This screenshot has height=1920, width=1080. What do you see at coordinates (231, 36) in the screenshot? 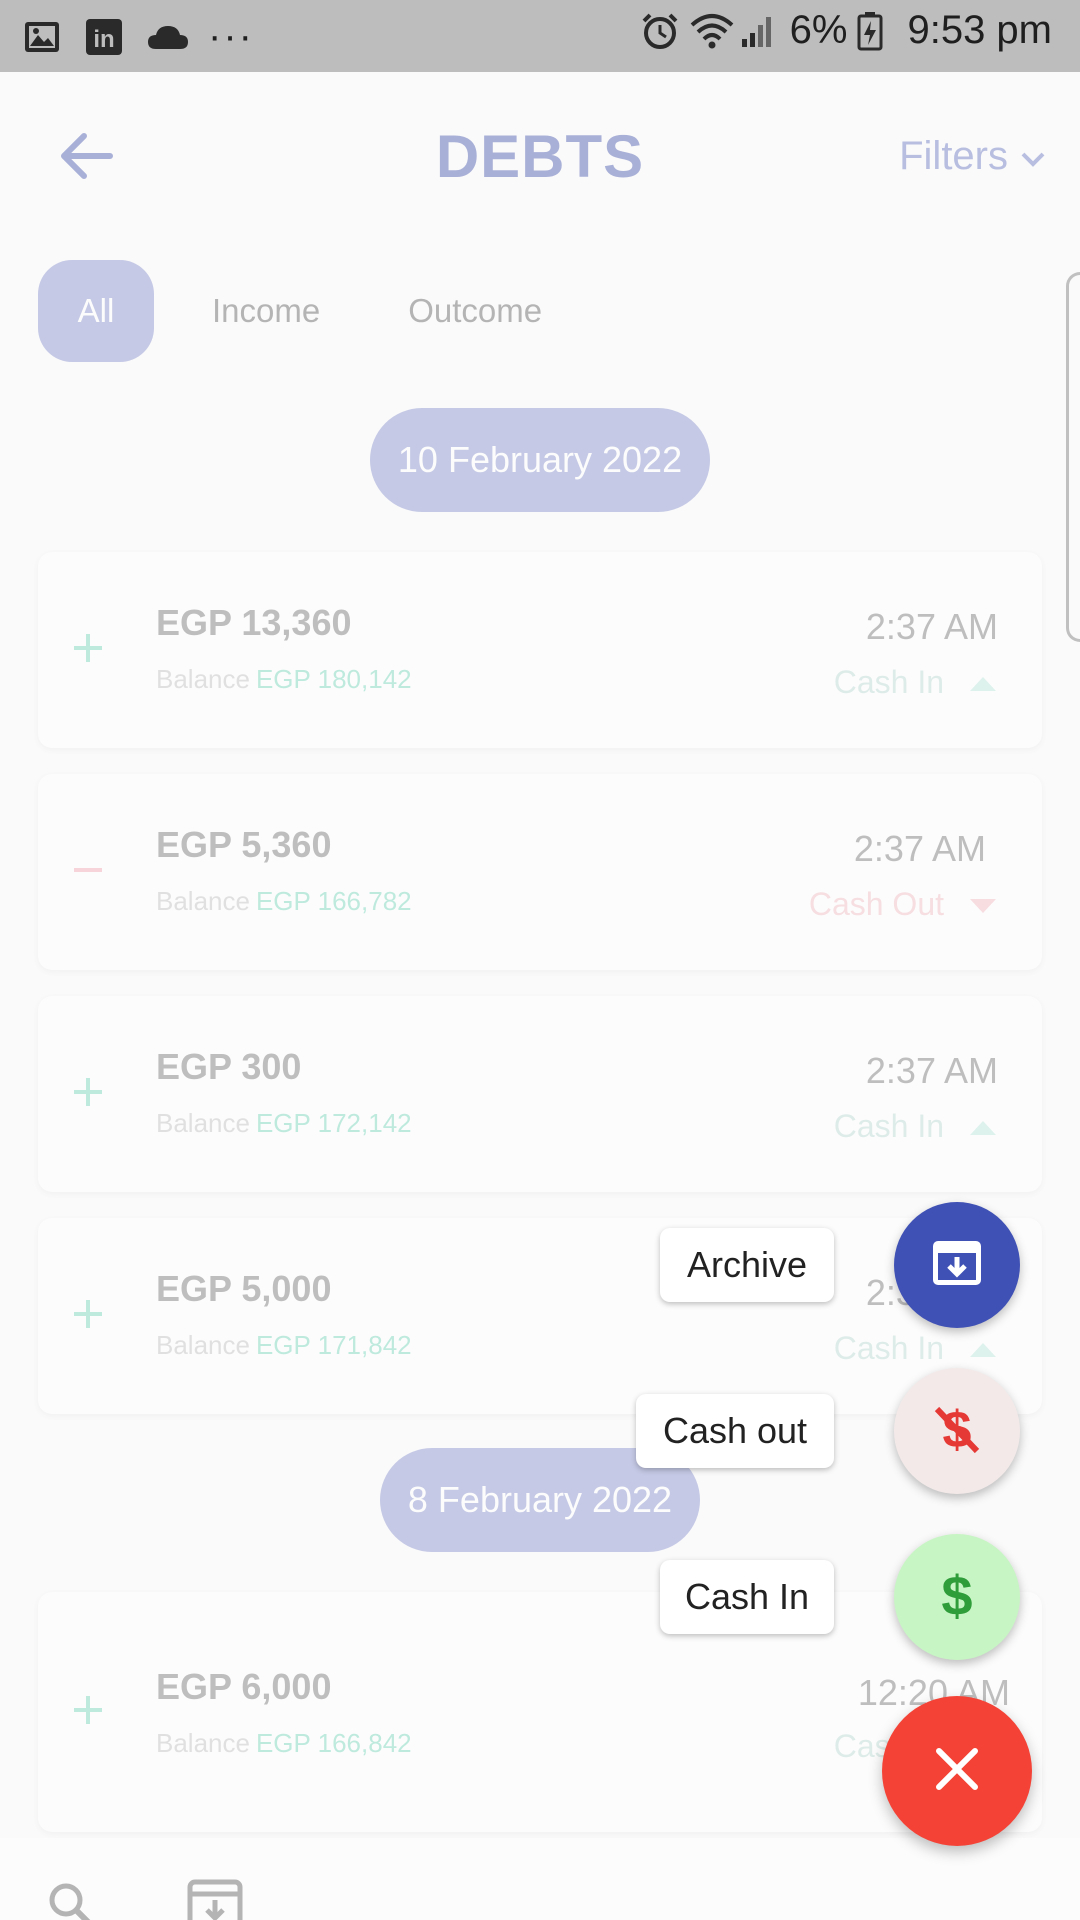
I see `more-dots-icon: ···` at bounding box center [231, 36].